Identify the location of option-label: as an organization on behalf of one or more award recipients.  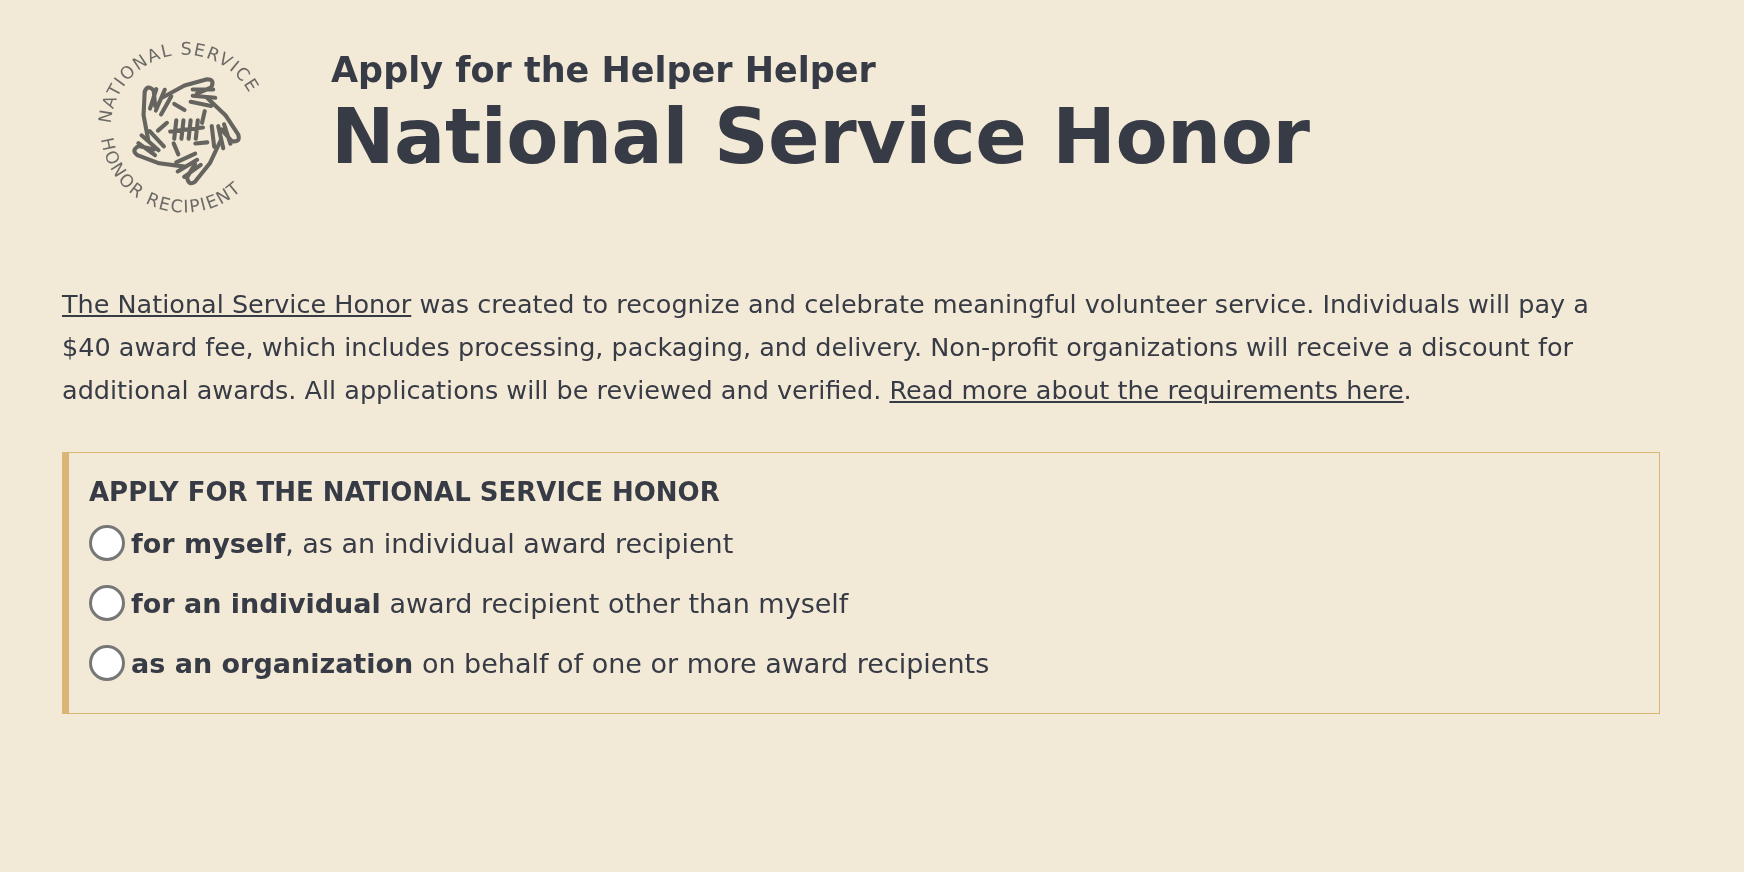
(560, 663).